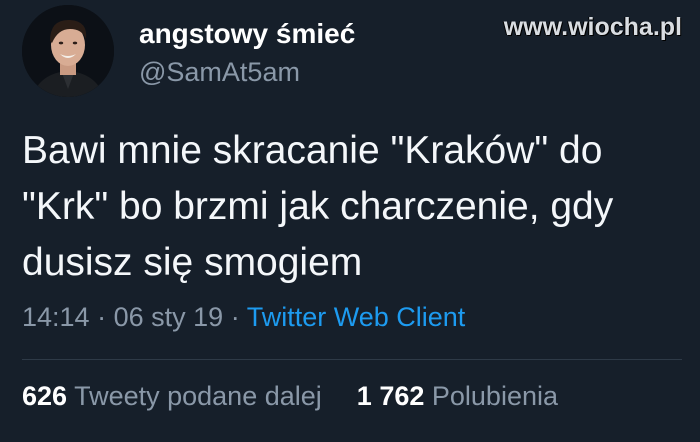 This screenshot has width=700, height=442. What do you see at coordinates (243, 317) in the screenshot?
I see `tweet-meta: 14:14 · 06 sty 19 · Twitter Web Client` at bounding box center [243, 317].